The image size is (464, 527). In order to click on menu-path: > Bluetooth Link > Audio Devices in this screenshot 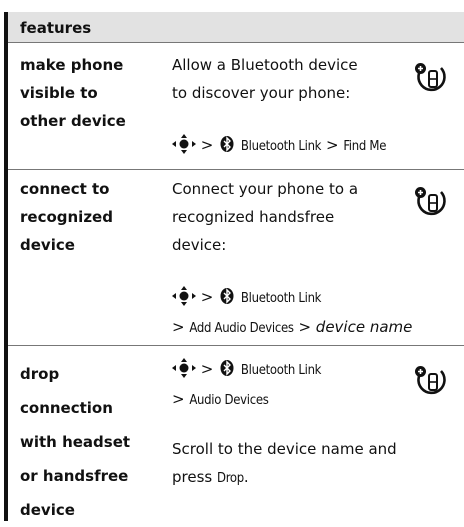, I will do `click(247, 383)`.